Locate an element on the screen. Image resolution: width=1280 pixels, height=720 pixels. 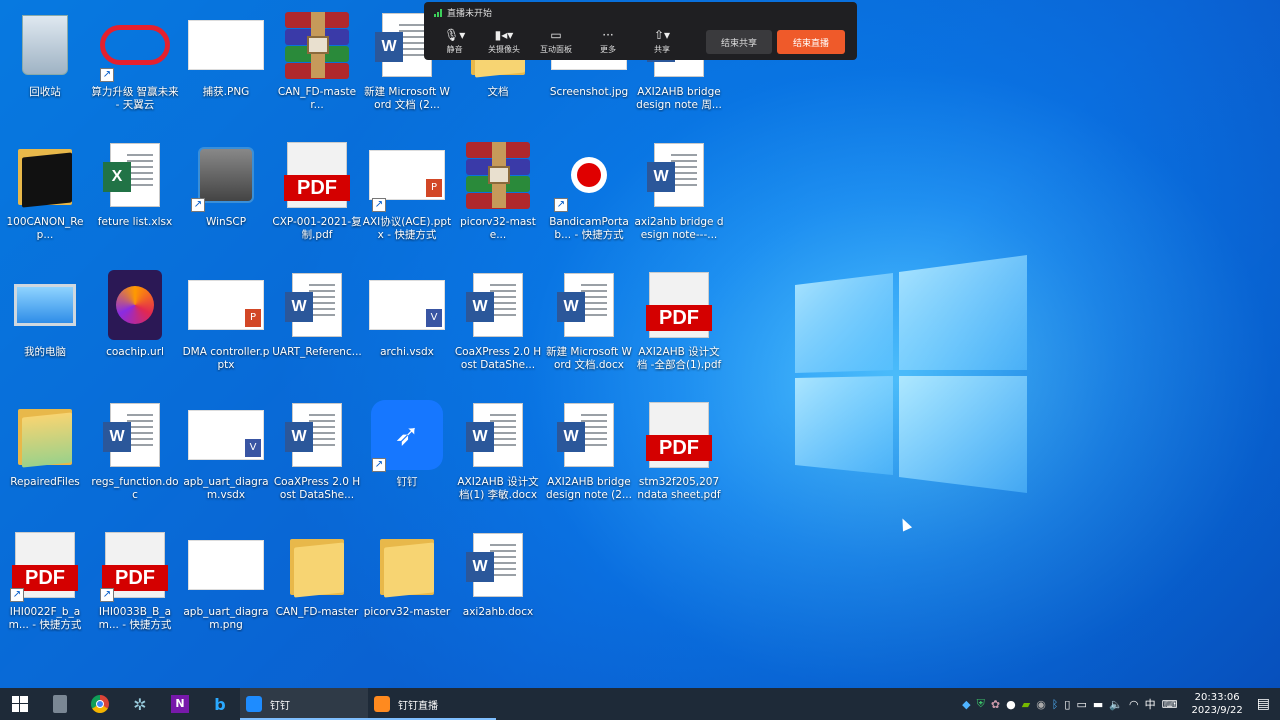
desktop-icon: RepairedFiles is located at coordinates (45, 458).